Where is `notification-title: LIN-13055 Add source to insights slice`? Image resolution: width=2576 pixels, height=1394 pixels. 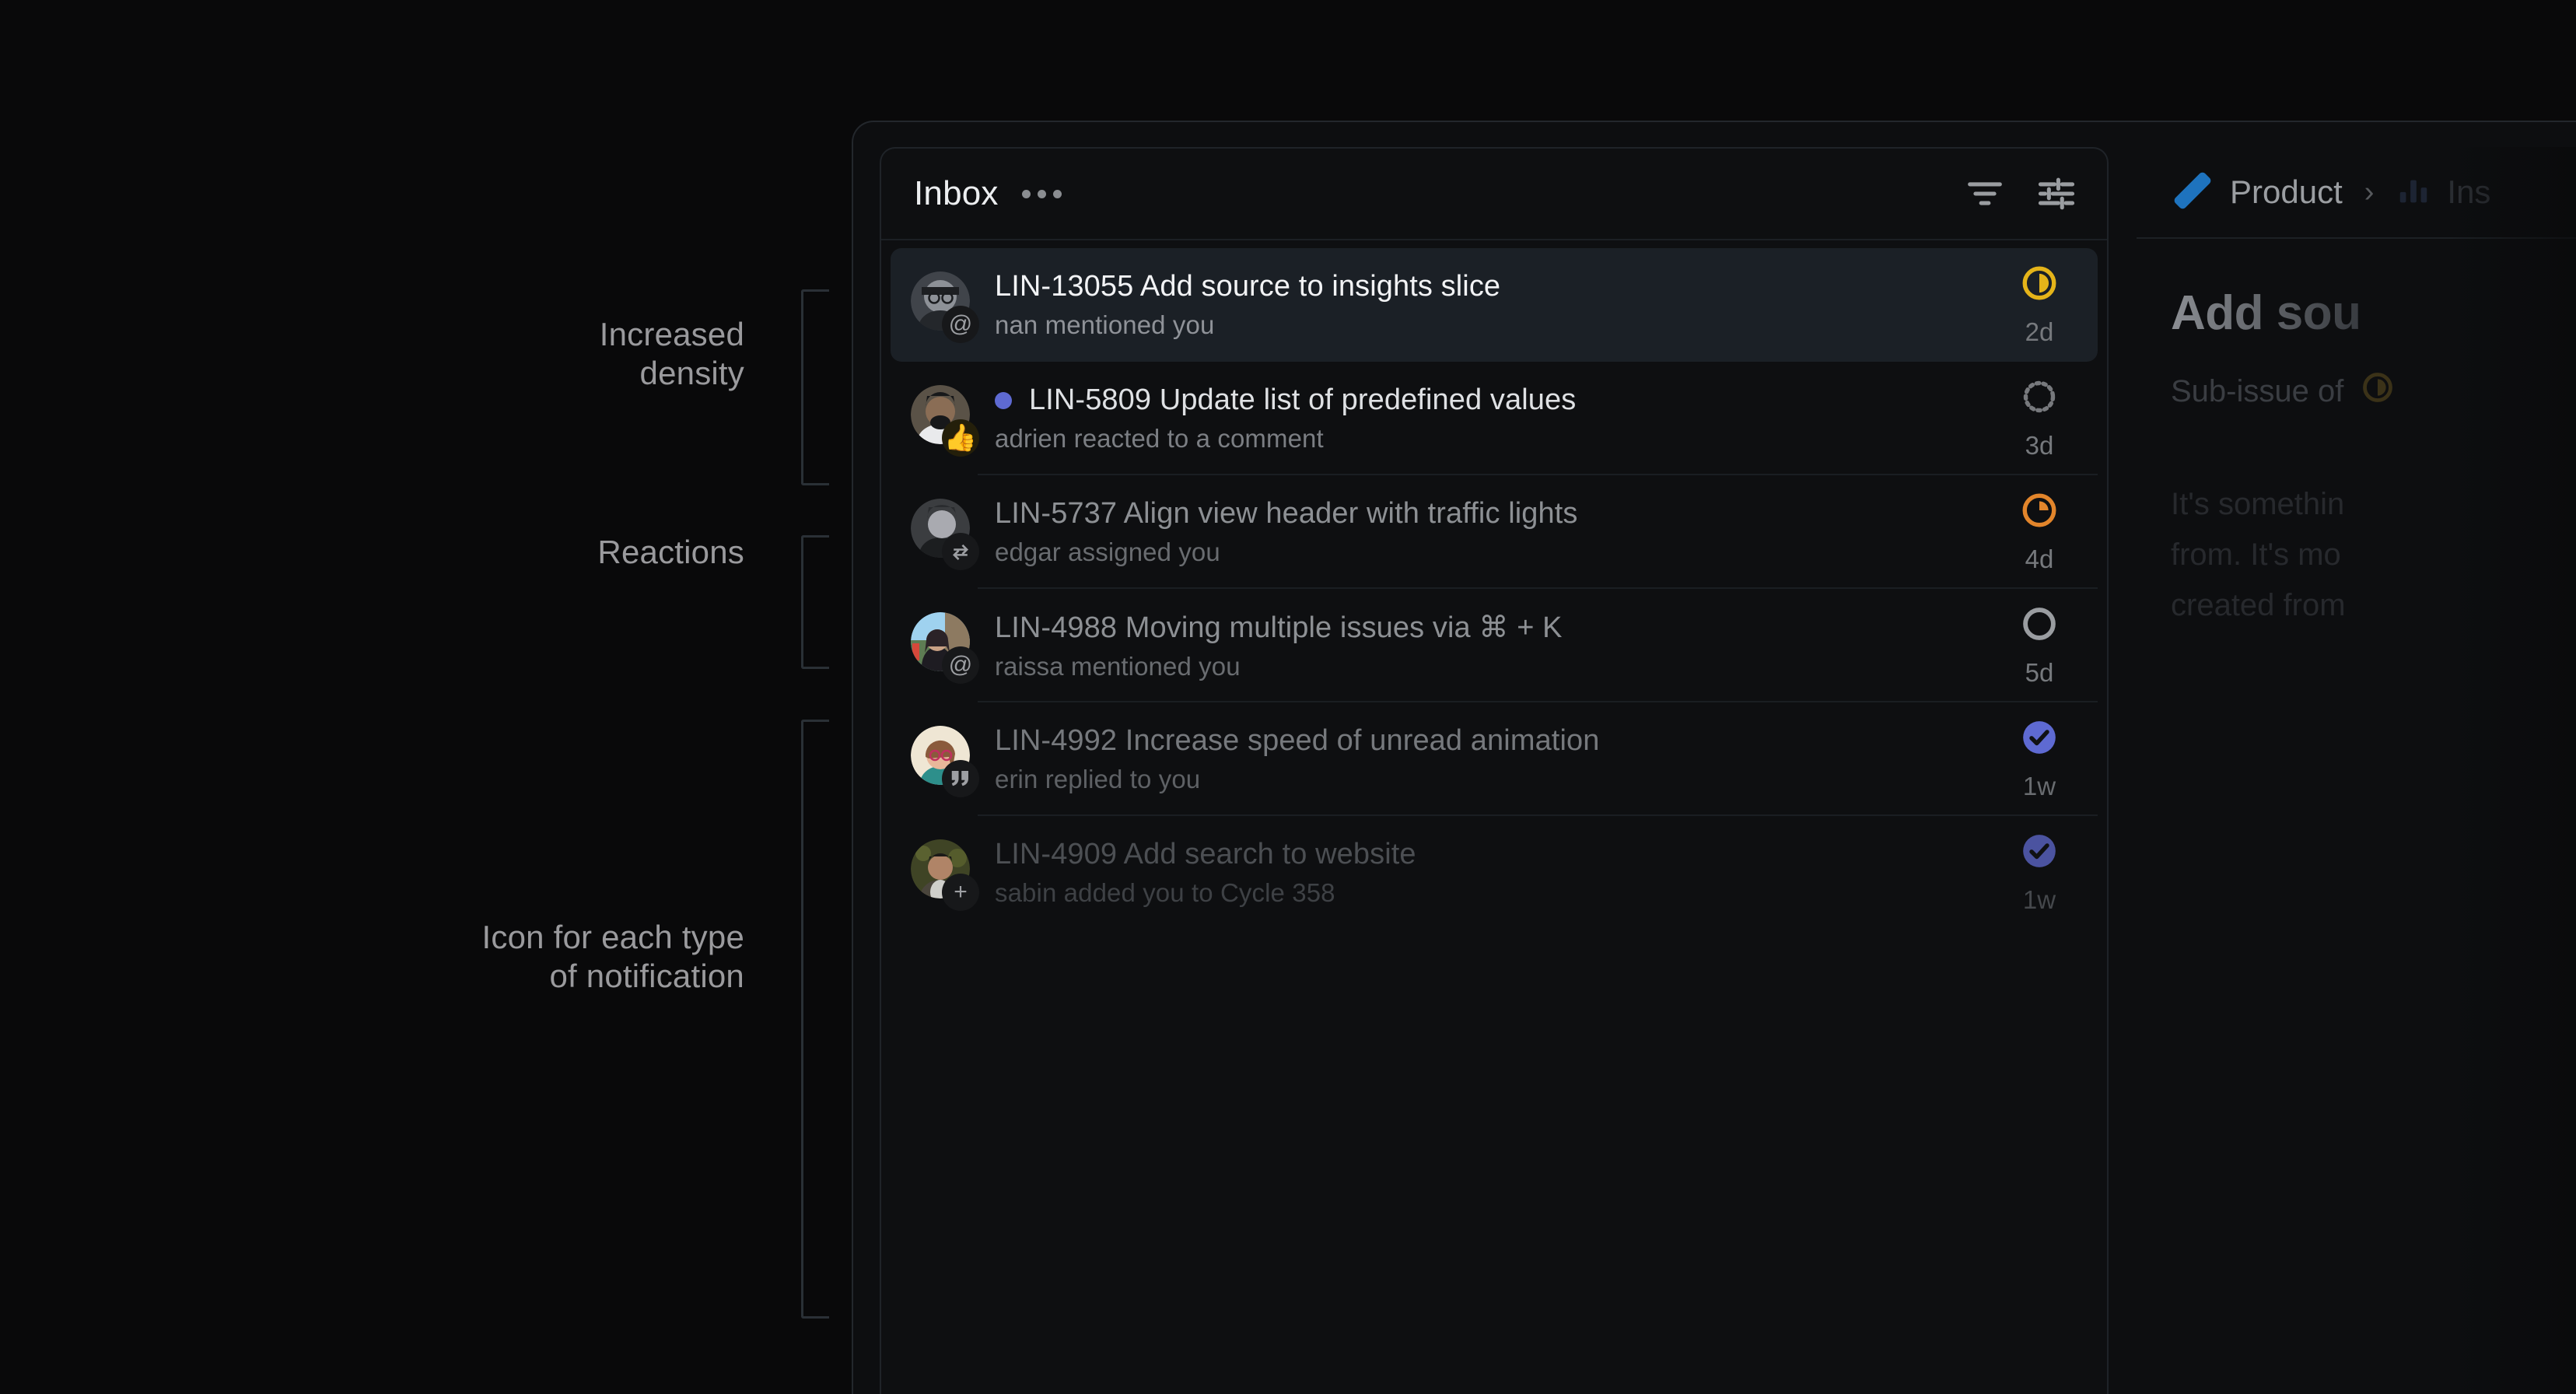
notification-title: LIN-13055 Add source to insights slice is located at coordinates (1248, 286).